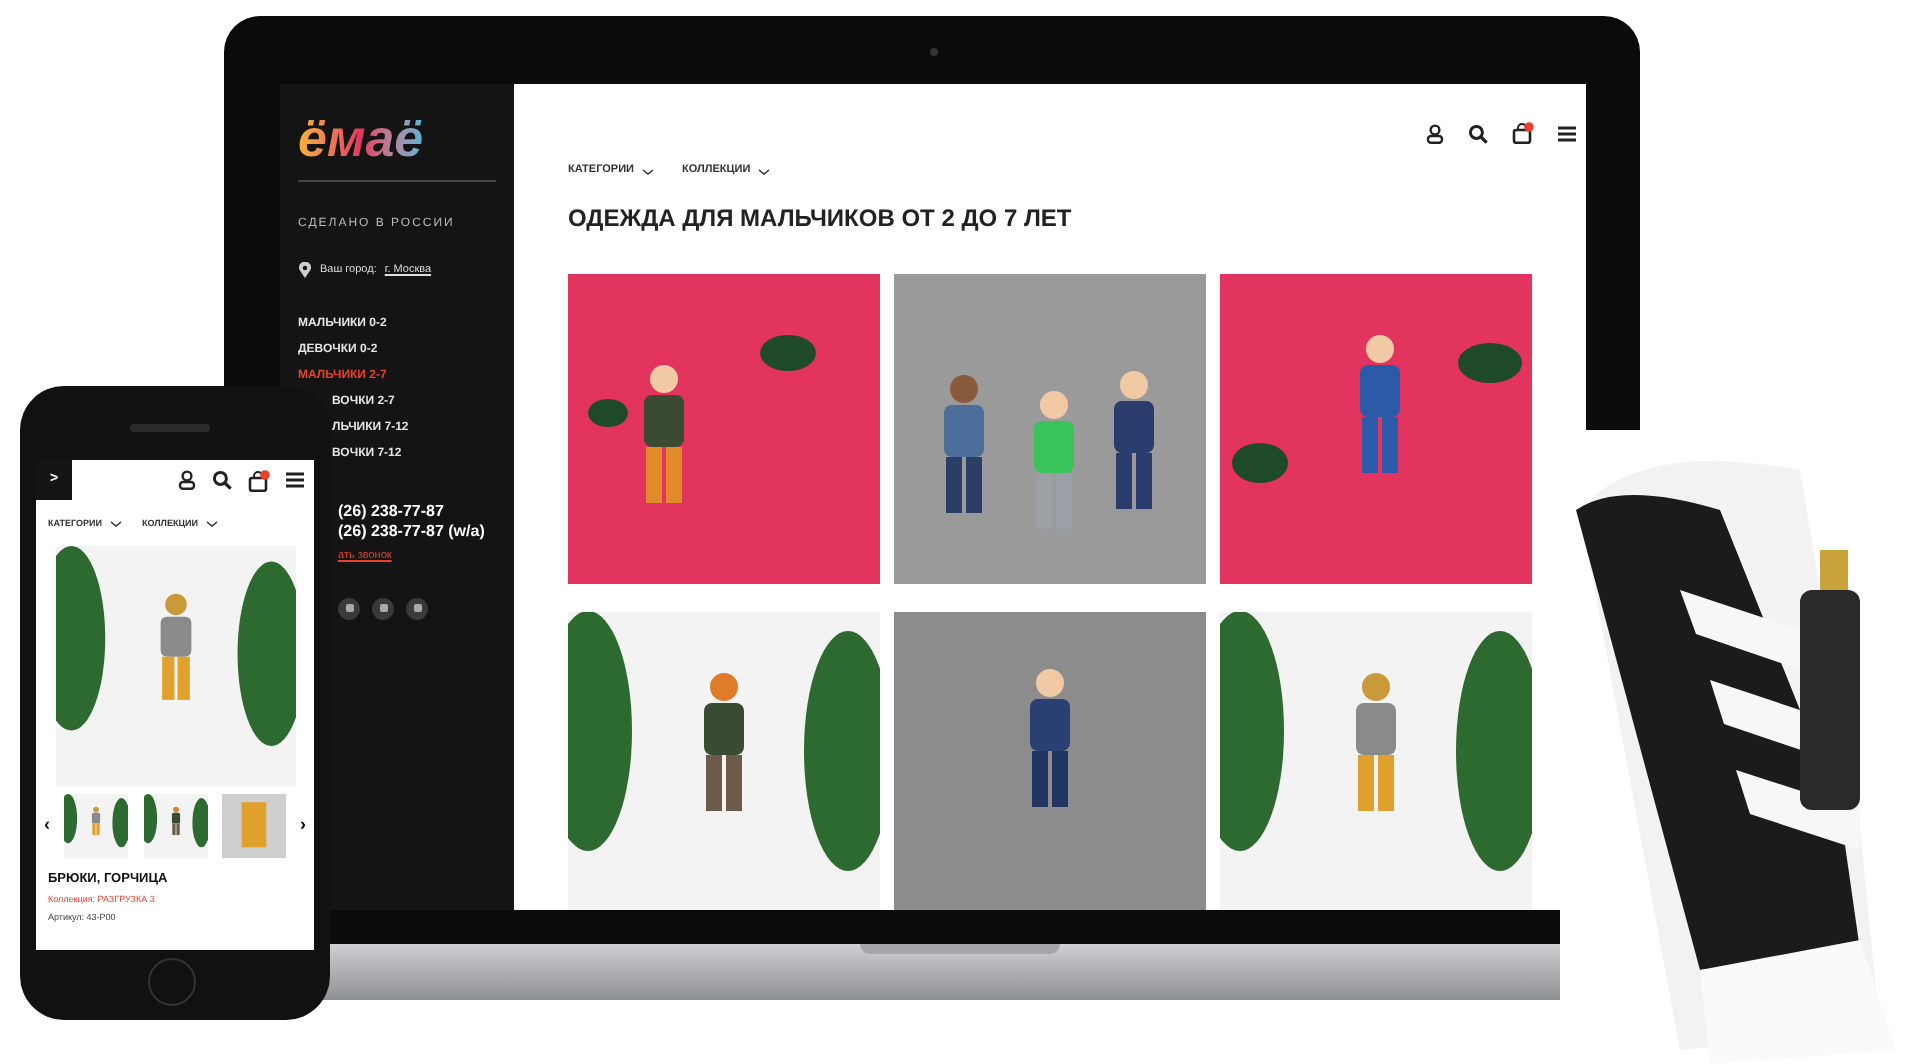 The height and width of the screenshot is (1064, 1914). What do you see at coordinates (821, 217) in the screenshot?
I see `page-title: ОДЕЖДА ДЛЯ МАЛЬЧИКОВ ОТ 2 ДО 7 ЛЕТ` at bounding box center [821, 217].